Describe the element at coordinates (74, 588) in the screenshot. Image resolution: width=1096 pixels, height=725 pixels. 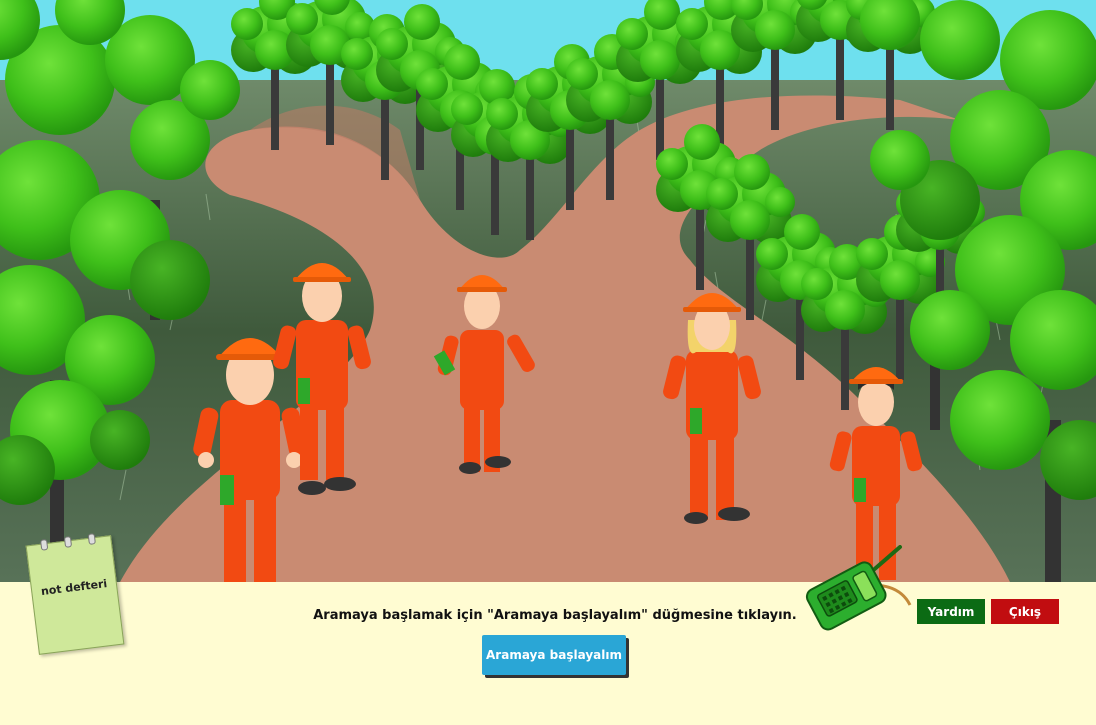
I see `notebook-label: not defteri` at that location.